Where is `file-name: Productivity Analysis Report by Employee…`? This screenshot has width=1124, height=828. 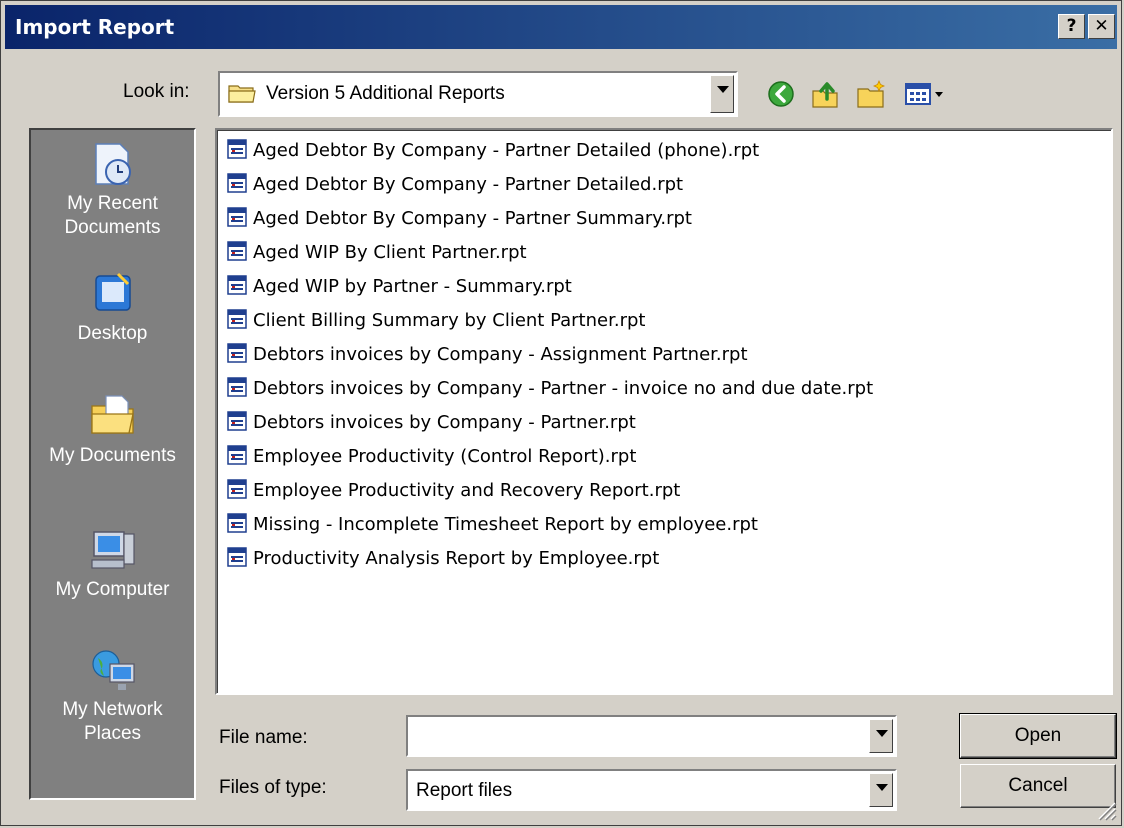
file-name: Productivity Analysis Report by Employee… is located at coordinates (456, 558).